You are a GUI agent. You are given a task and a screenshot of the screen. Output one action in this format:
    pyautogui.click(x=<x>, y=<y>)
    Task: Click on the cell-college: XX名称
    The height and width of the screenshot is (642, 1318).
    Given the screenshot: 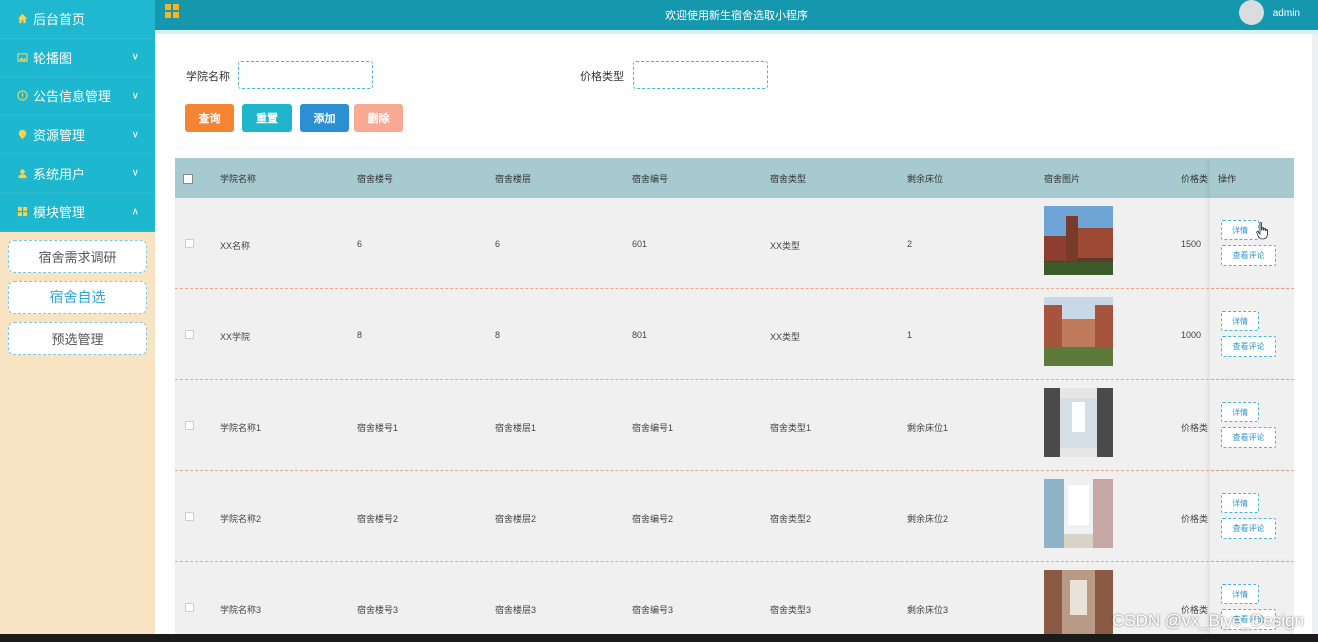 What is the action you would take?
    pyautogui.click(x=235, y=246)
    